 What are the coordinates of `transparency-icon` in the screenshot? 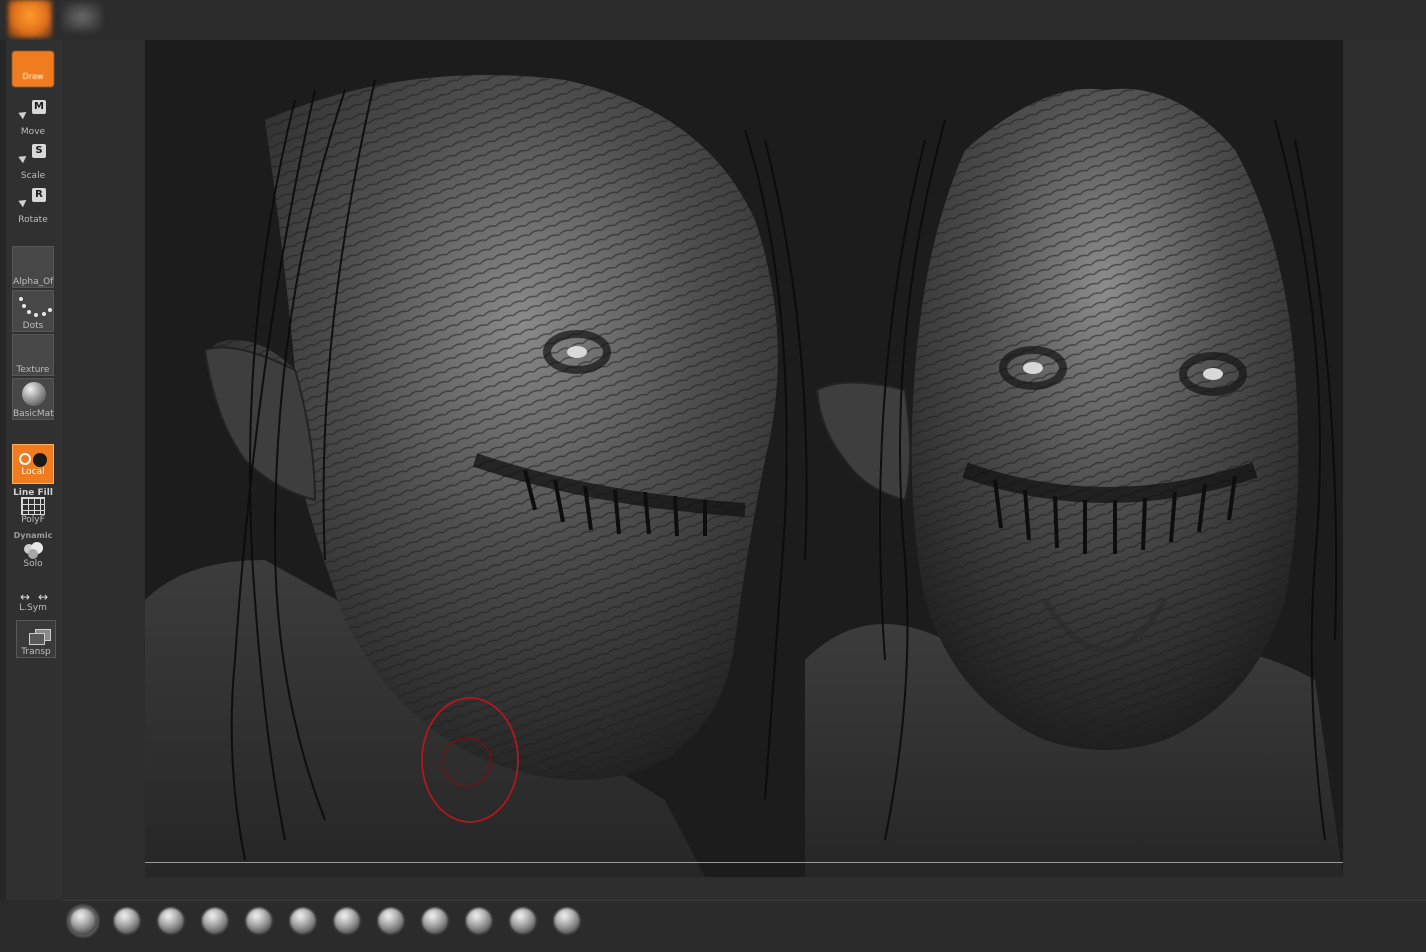 It's located at (40, 637).